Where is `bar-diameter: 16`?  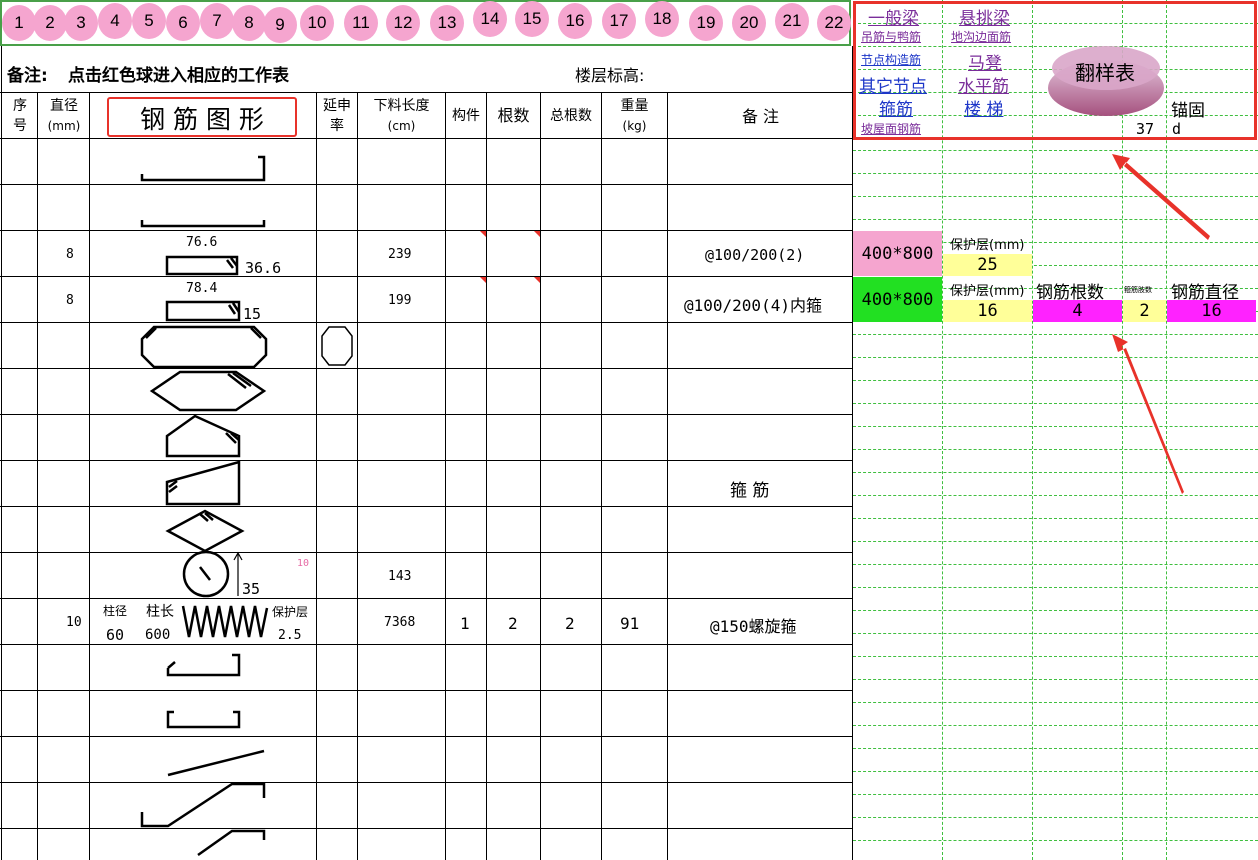 bar-diameter: 16 is located at coordinates (1211, 311).